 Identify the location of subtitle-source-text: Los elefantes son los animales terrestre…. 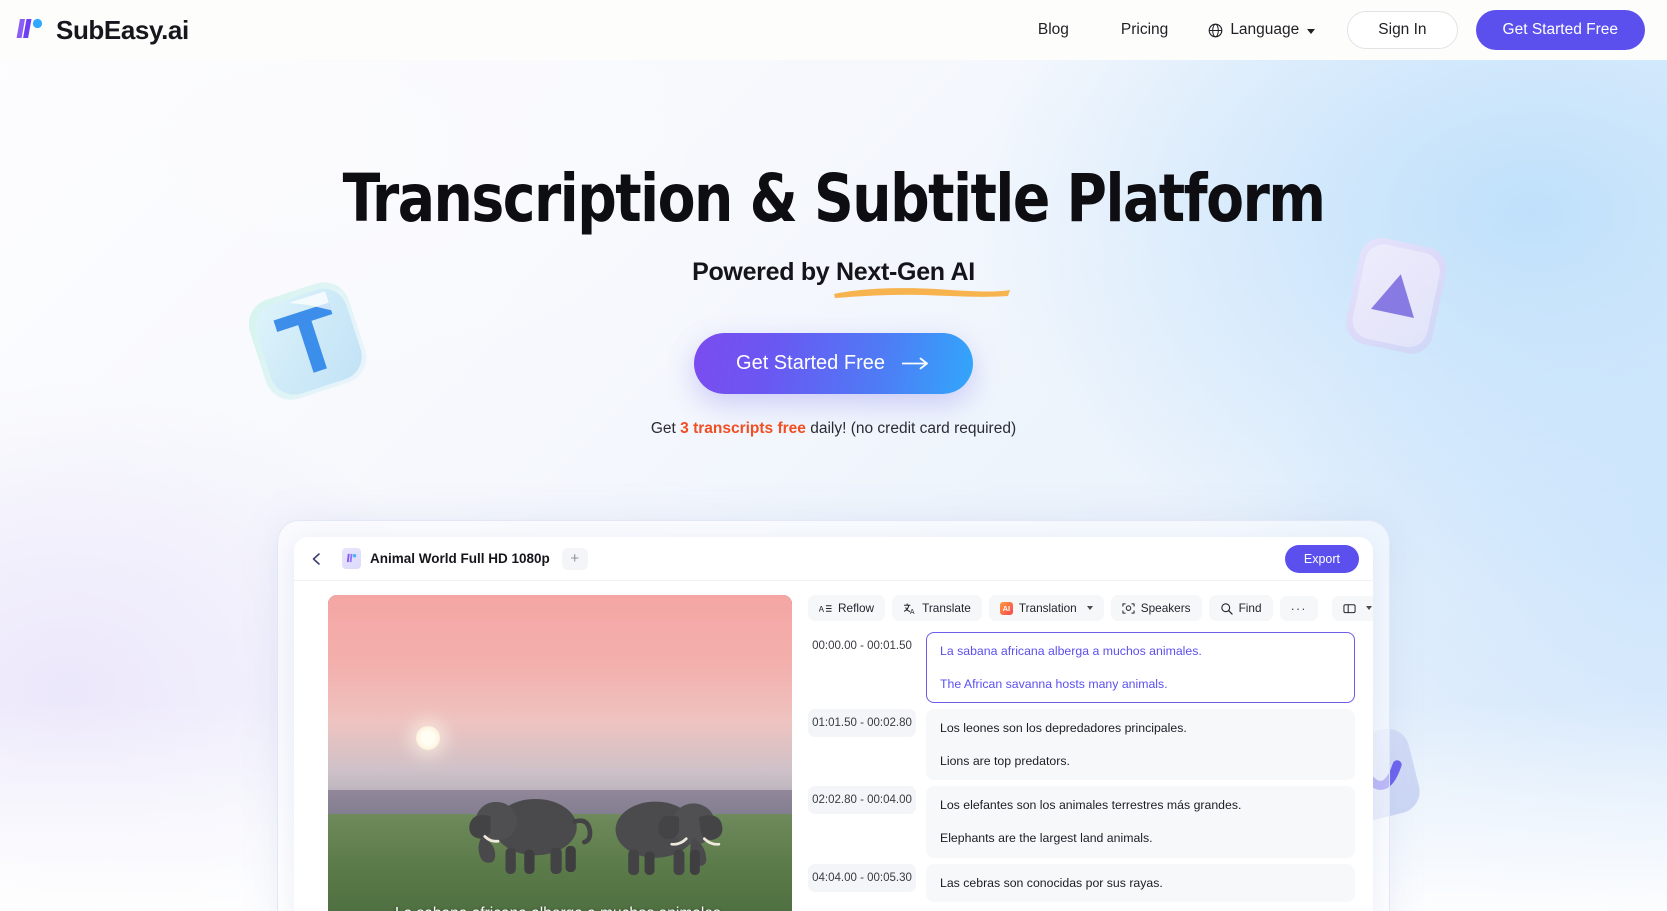
(1091, 805).